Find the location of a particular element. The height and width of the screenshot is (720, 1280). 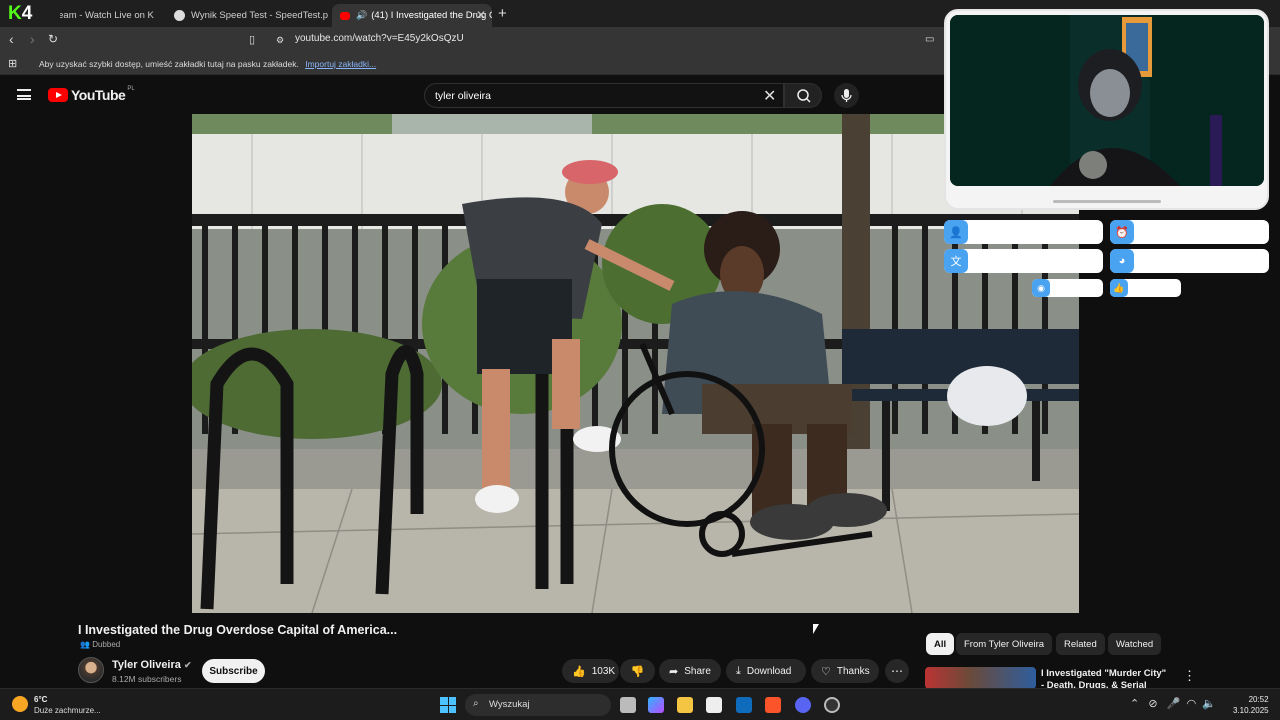

discord-taskbar-icon is located at coordinates (803, 705).